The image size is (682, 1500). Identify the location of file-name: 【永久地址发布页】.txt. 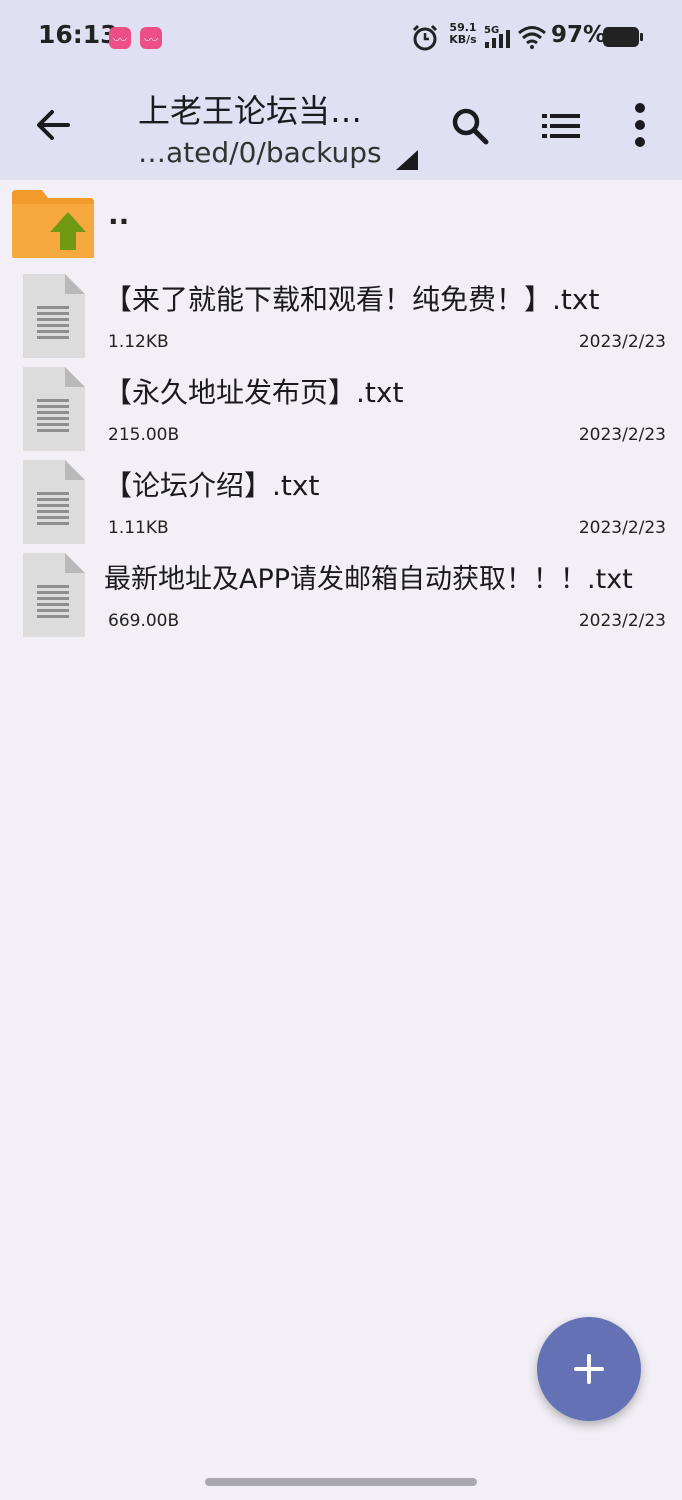
(254, 392).